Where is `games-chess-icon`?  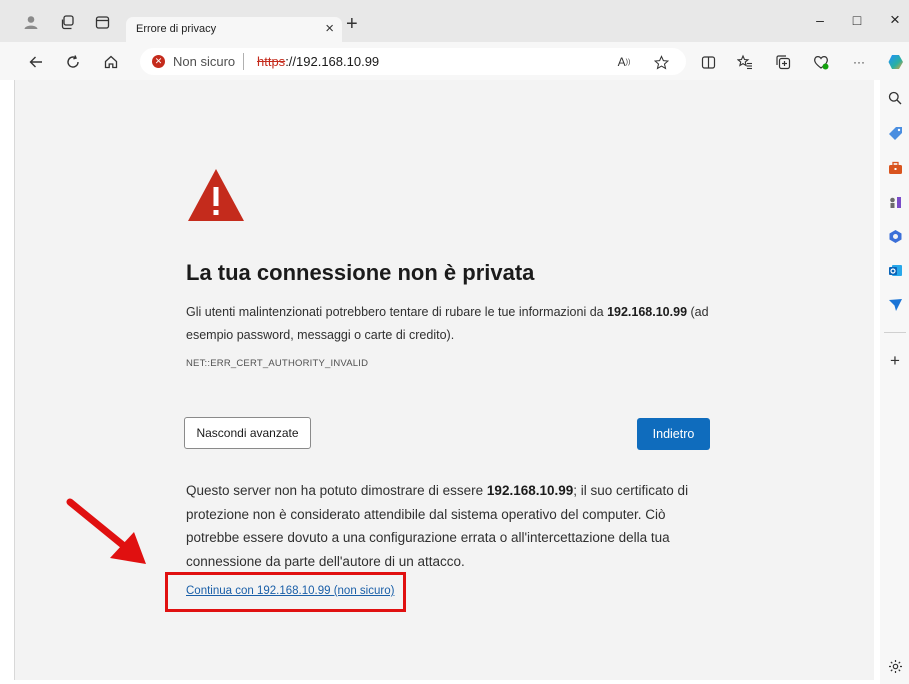 games-chess-icon is located at coordinates (895, 202).